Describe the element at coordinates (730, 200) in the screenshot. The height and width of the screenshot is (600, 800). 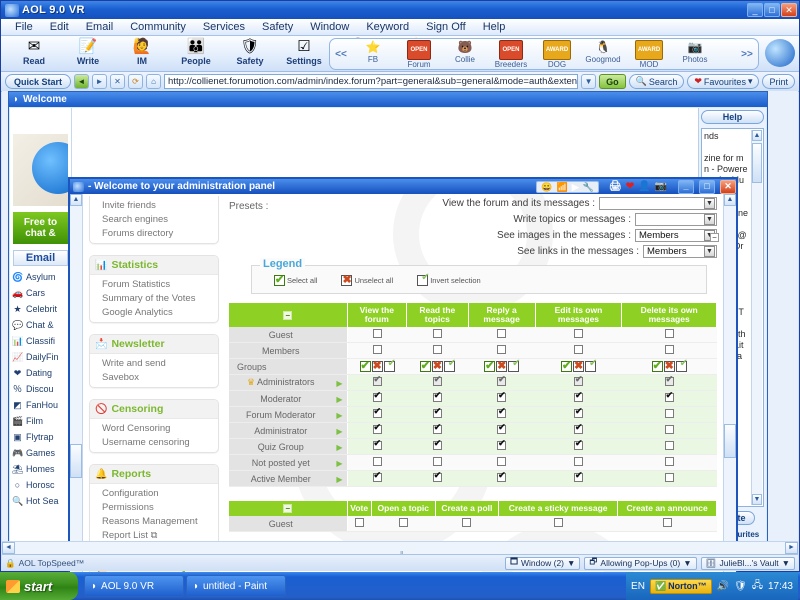
I see `scroll-up-arrow: ▲` at that location.